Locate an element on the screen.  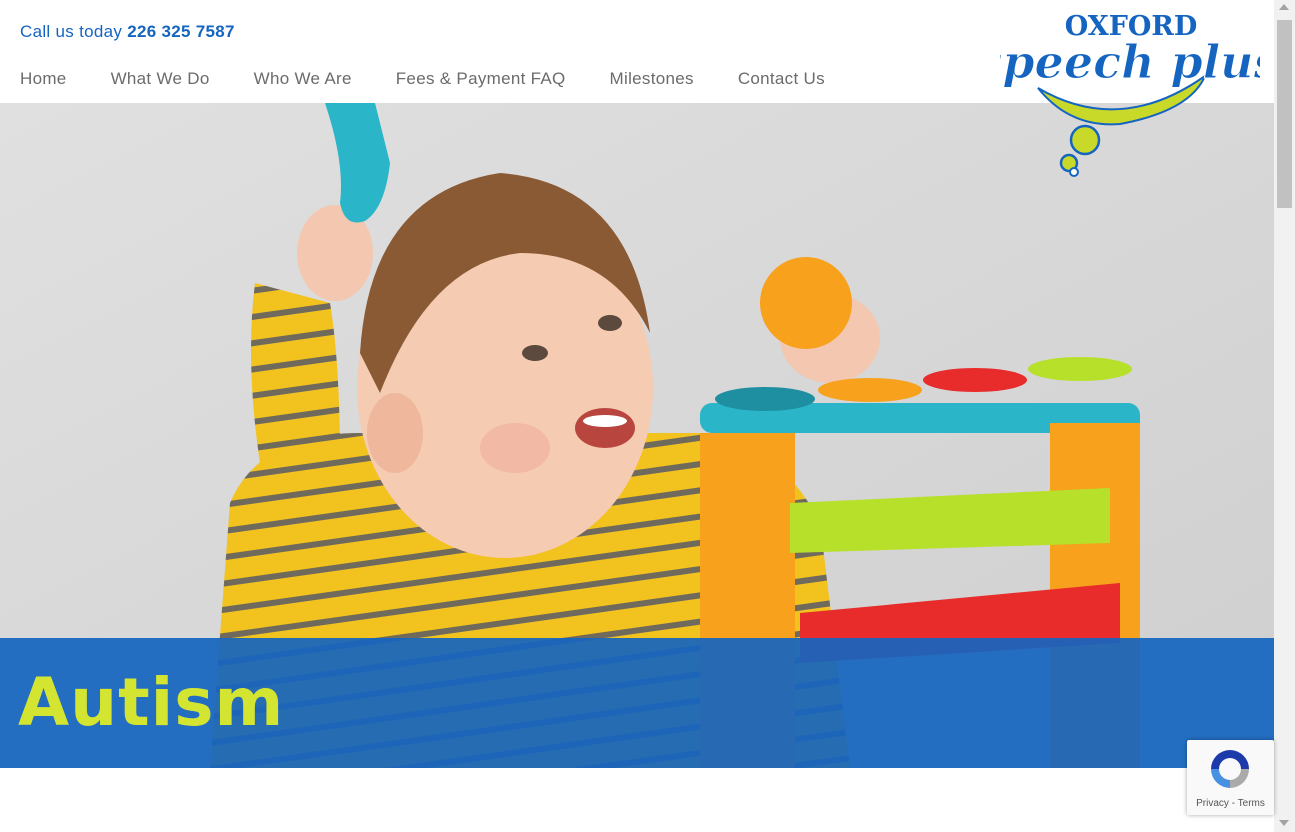
scroll-down-arrow-icon is located at coordinates (1284, 823).